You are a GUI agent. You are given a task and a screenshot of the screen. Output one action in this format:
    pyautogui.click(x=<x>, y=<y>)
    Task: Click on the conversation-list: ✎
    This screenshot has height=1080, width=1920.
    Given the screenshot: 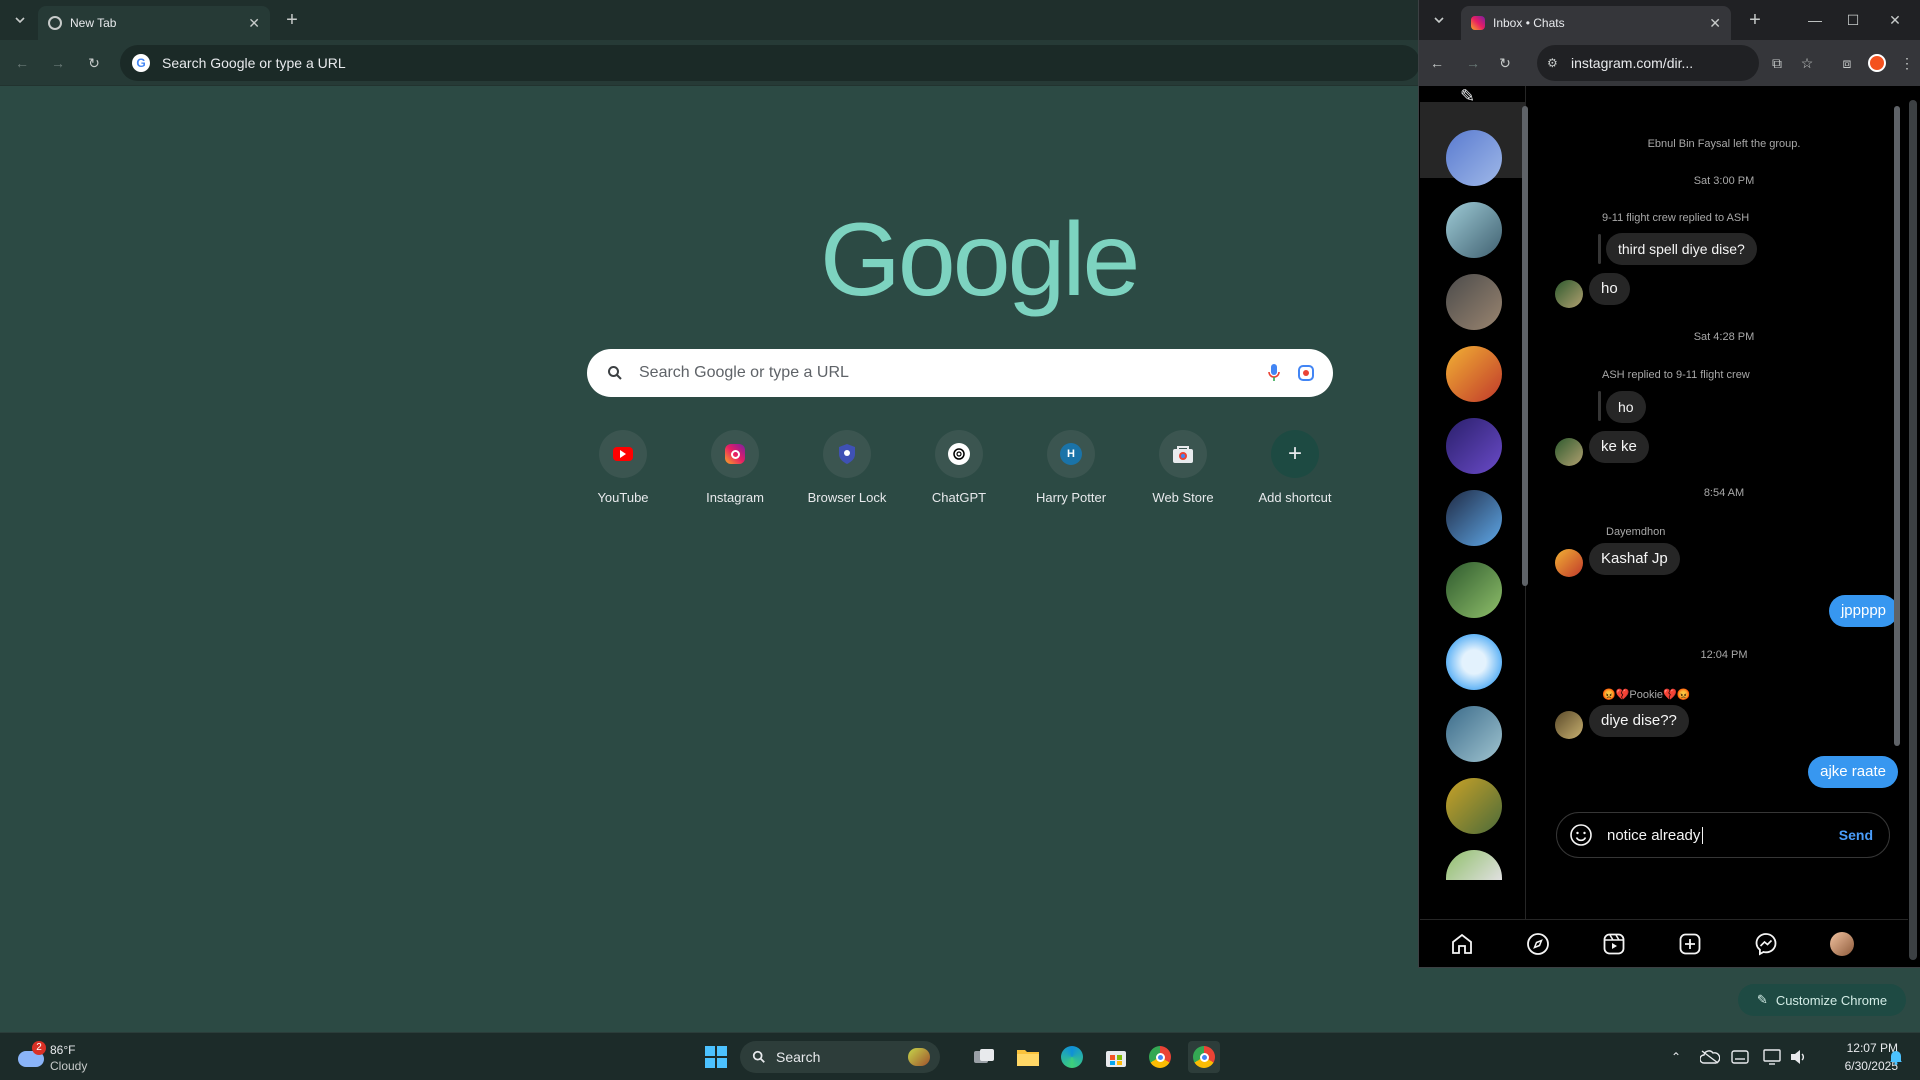 What is the action you would take?
    pyautogui.click(x=1474, y=502)
    